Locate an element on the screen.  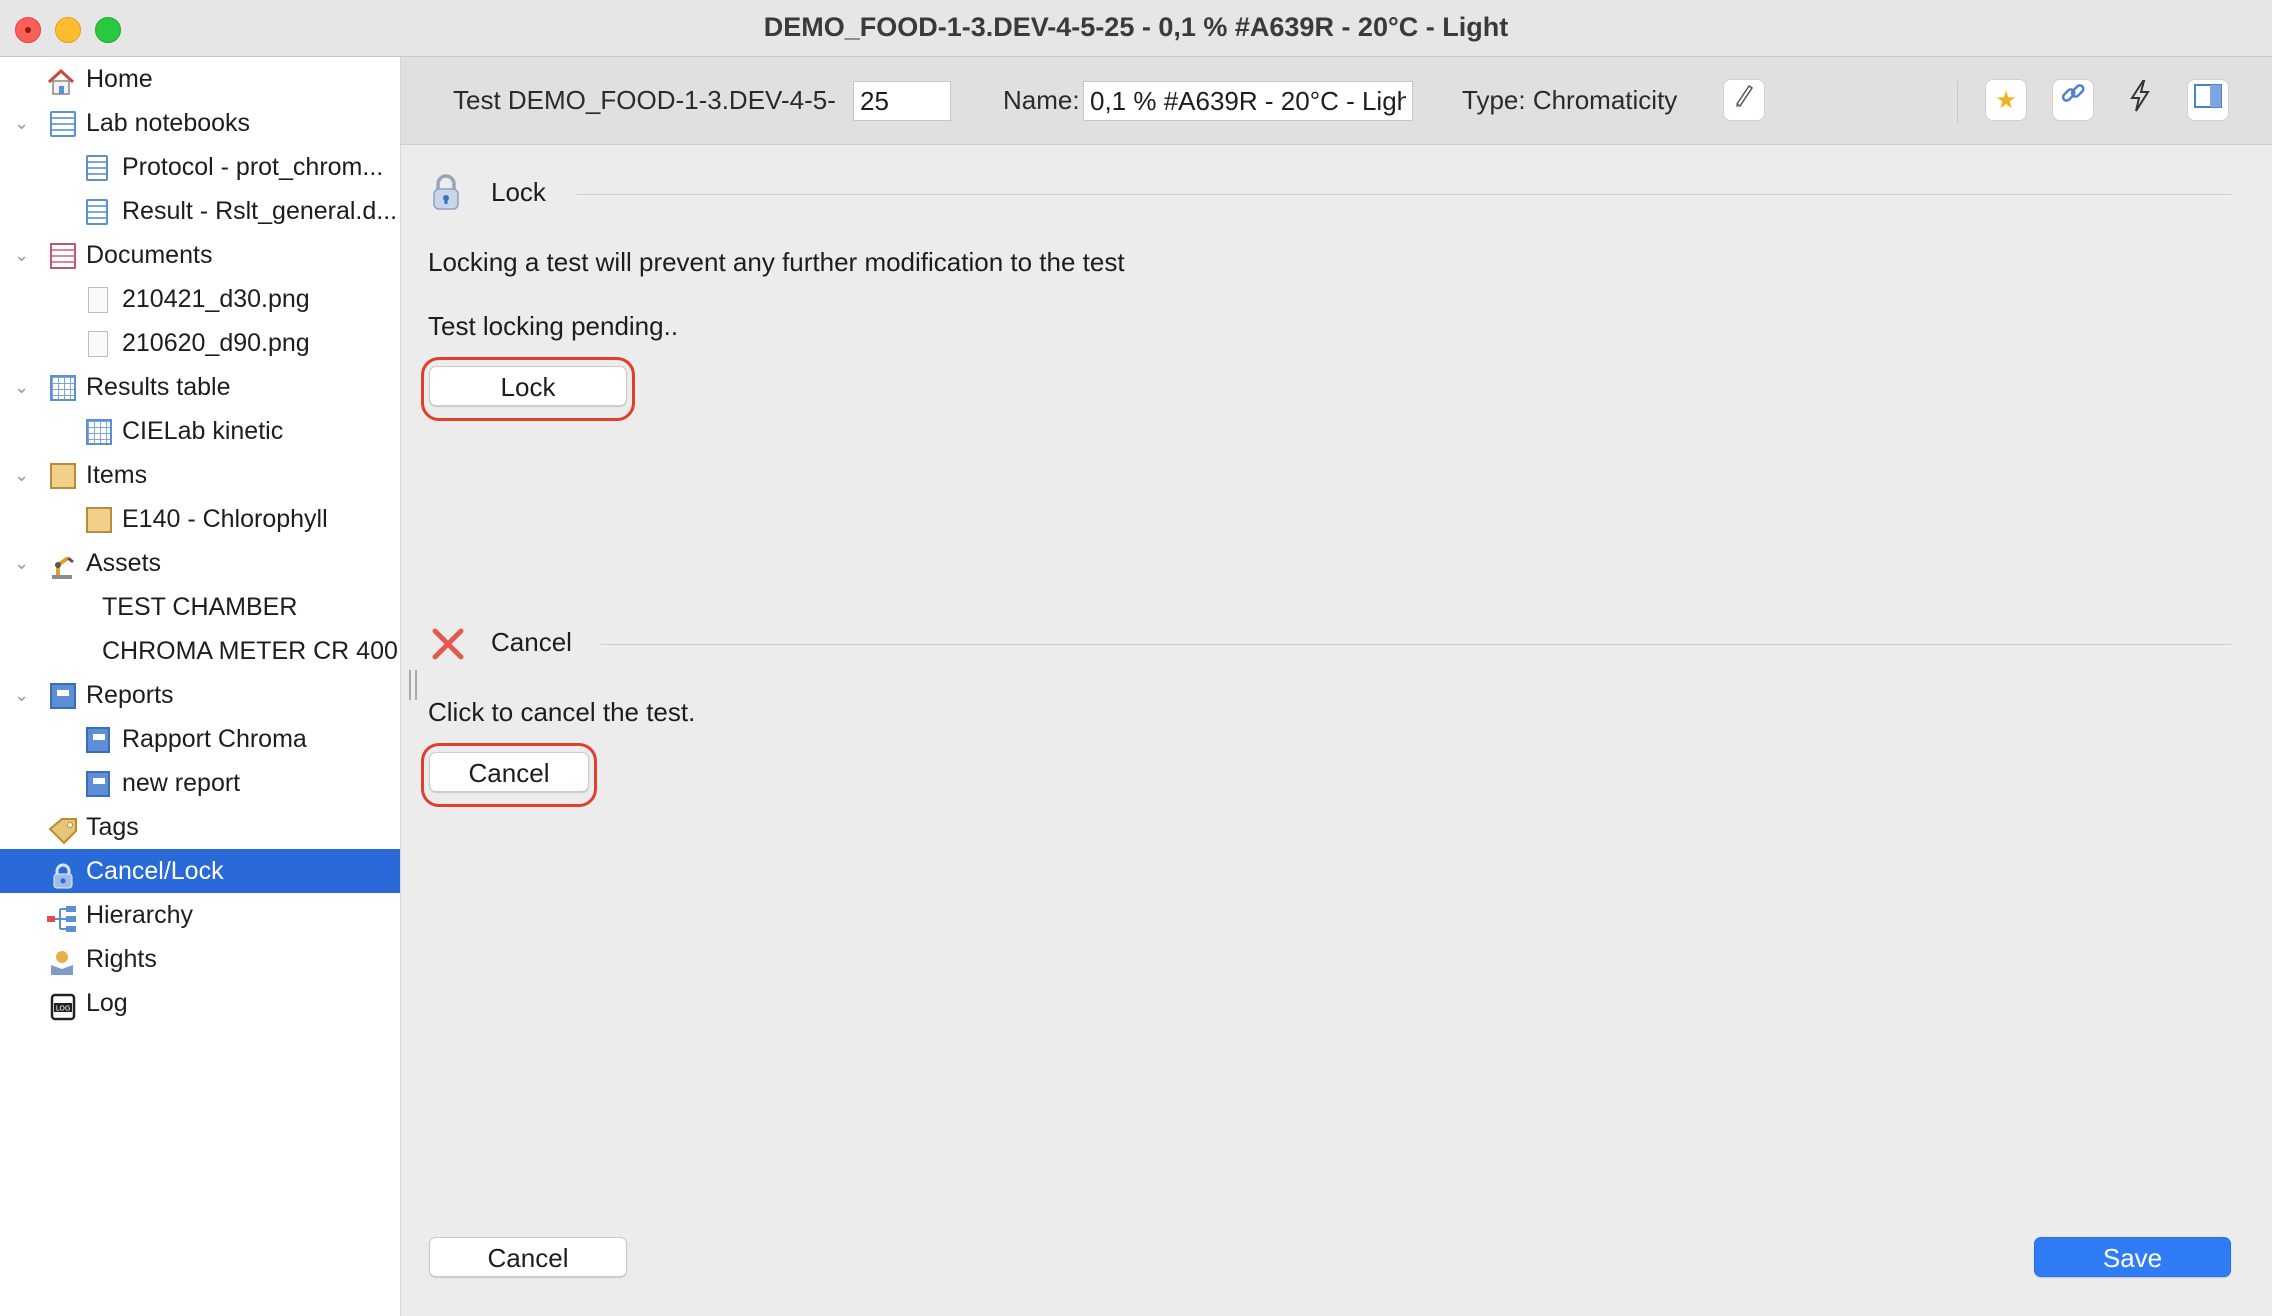
test-number-input is located at coordinates (902, 101).